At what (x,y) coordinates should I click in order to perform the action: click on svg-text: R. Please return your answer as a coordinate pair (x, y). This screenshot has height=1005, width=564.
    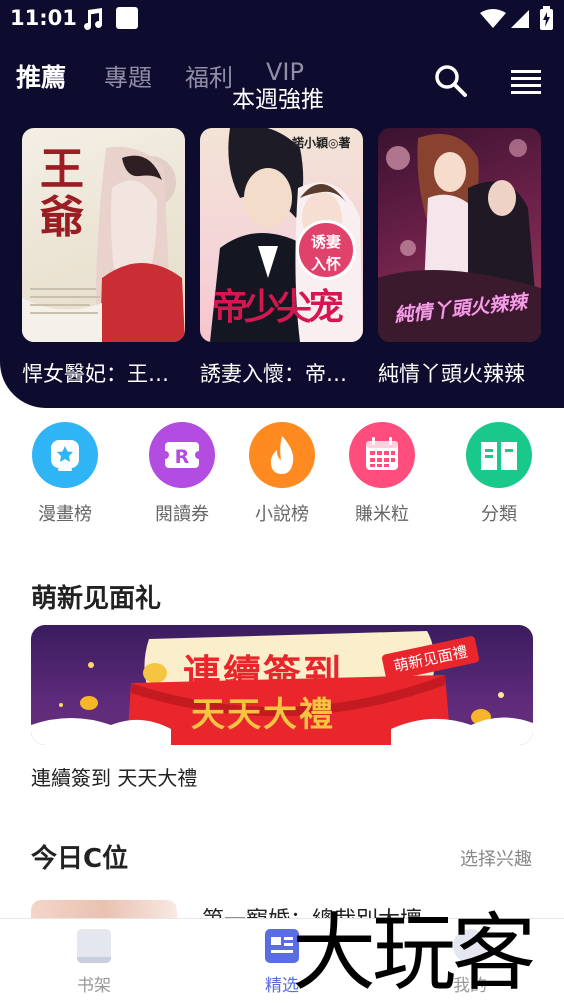
    Looking at the image, I should click on (182, 457).